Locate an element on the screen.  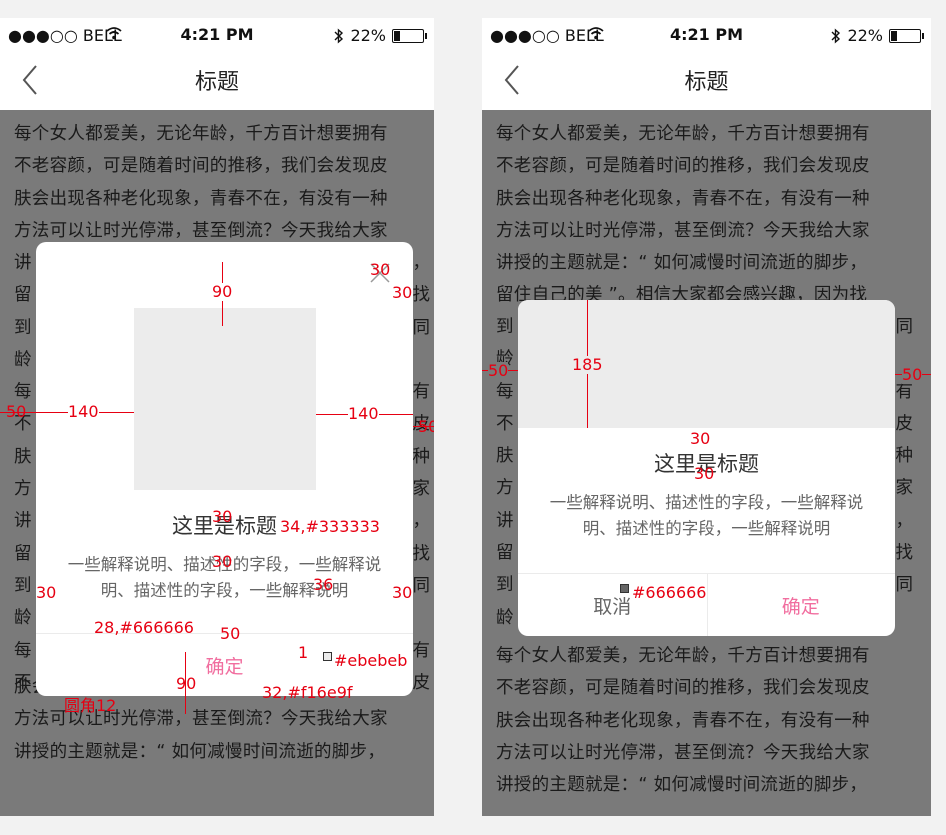
spec-divider-color: #ebebeb is located at coordinates (371, 660).